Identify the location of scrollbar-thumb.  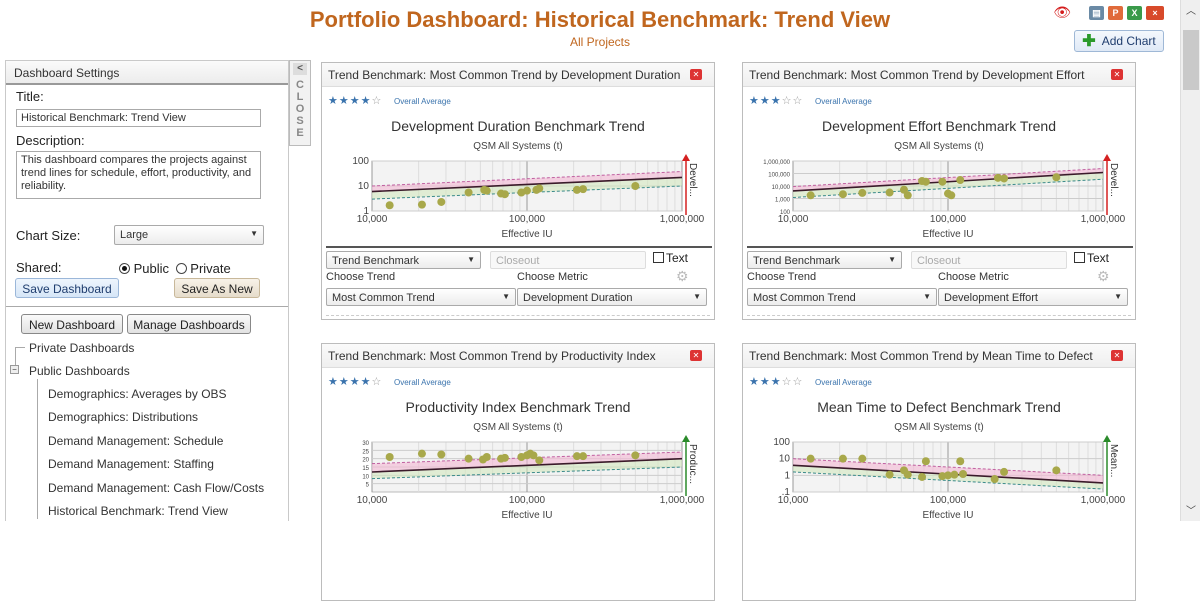
(1191, 60).